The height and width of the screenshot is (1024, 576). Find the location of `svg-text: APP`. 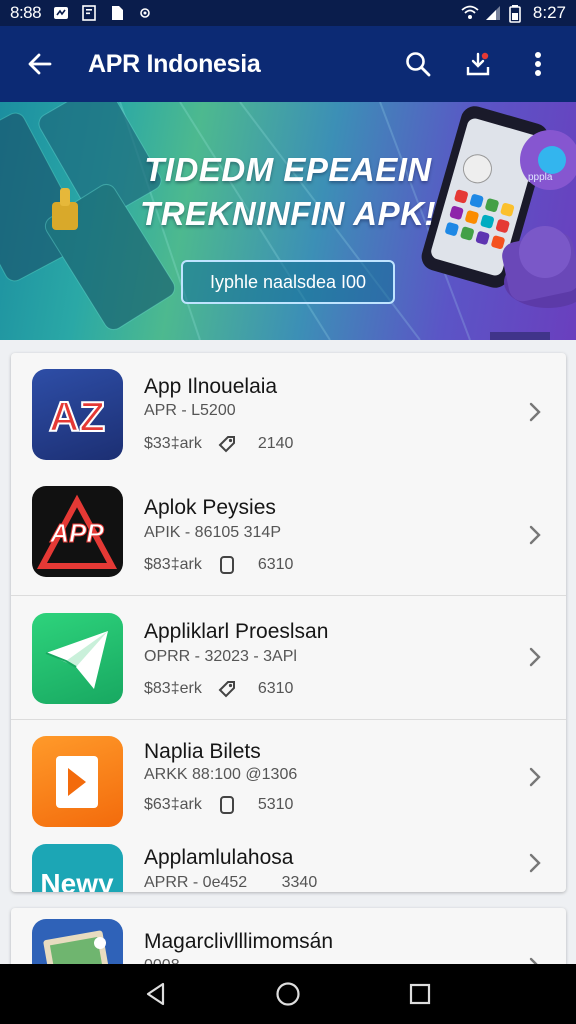

svg-text: APP is located at coordinates (76, 533).